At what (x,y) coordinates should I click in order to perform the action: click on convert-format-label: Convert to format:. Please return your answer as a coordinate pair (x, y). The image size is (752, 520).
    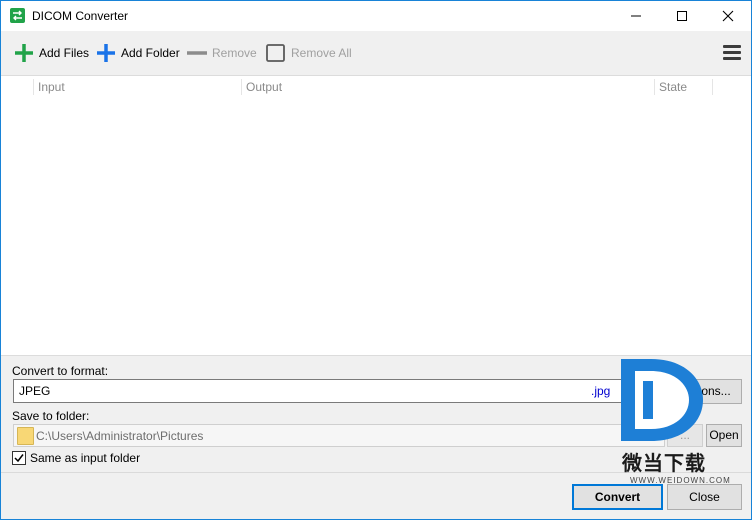
    Looking at the image, I should click on (60, 371).